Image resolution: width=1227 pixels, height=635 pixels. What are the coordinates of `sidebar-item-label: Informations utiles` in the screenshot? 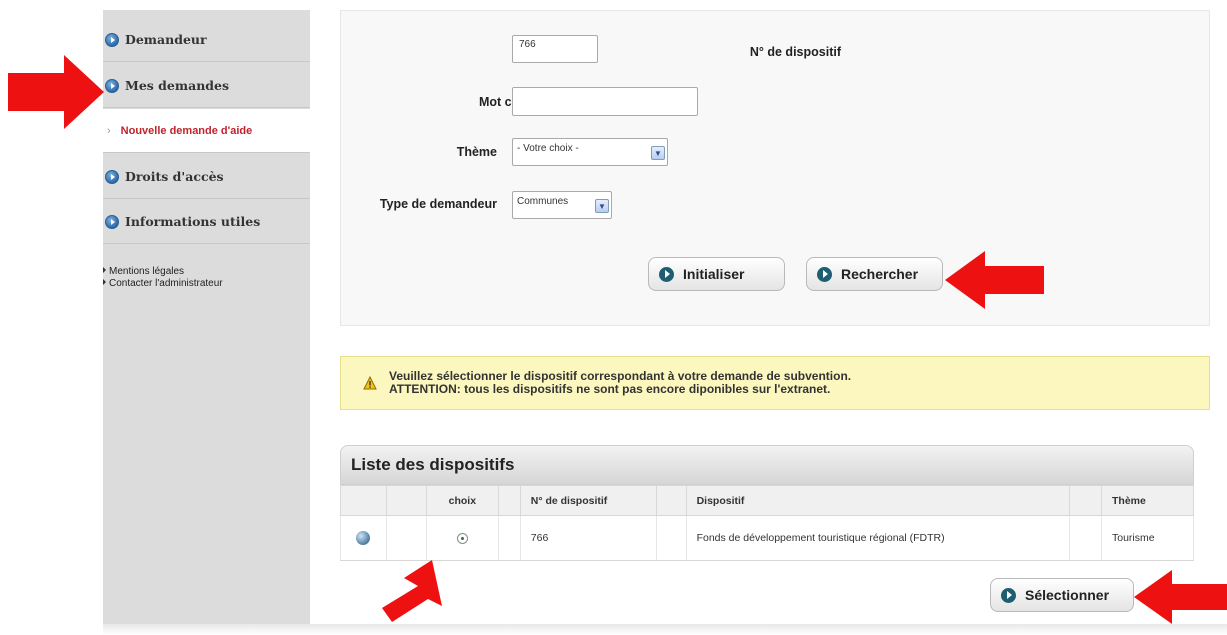 It's located at (193, 221).